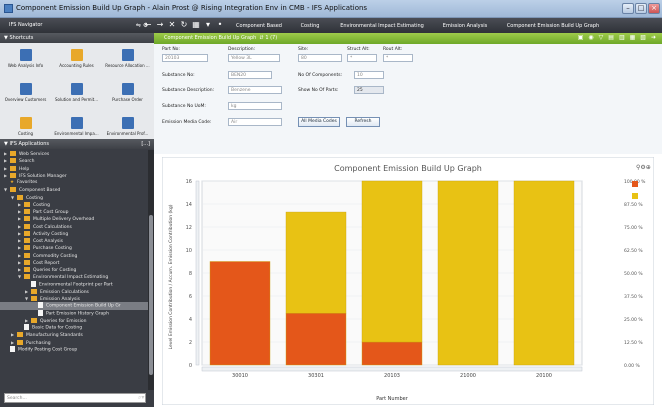  I want to click on tree-item: ▶ Purchase Costing, so click(74, 247).